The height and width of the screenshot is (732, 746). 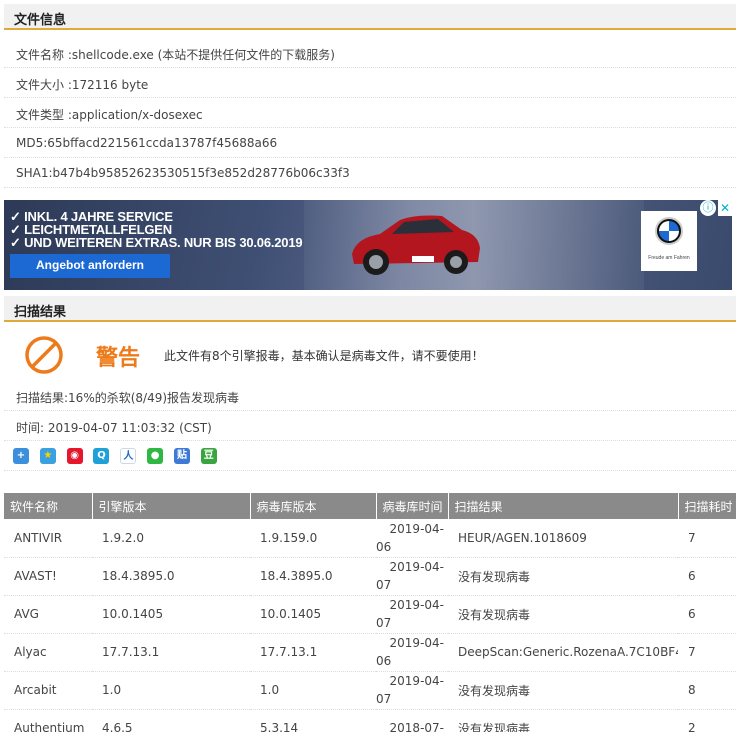 I want to click on db-version-cell: 1.9.159.0, so click(x=313, y=538).